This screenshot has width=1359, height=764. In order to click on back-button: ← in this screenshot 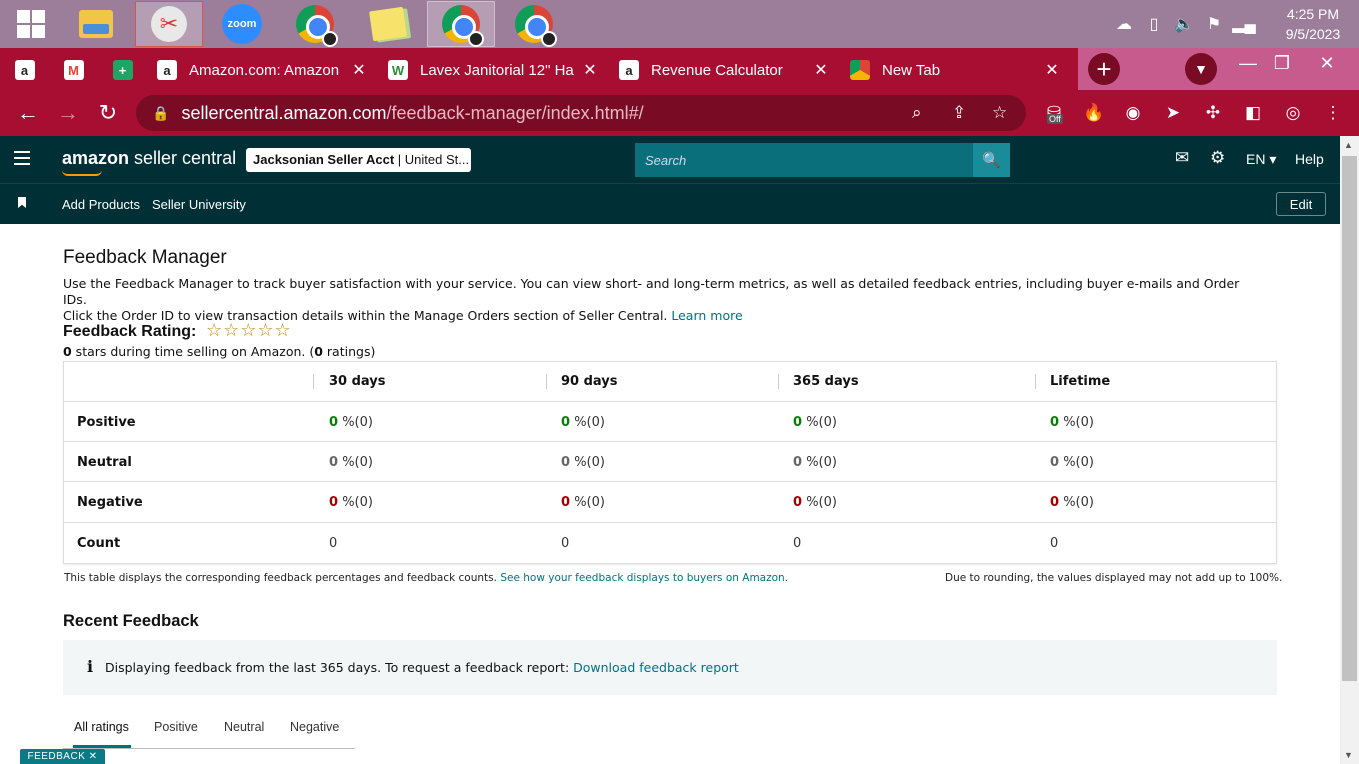, I will do `click(28, 113)`.